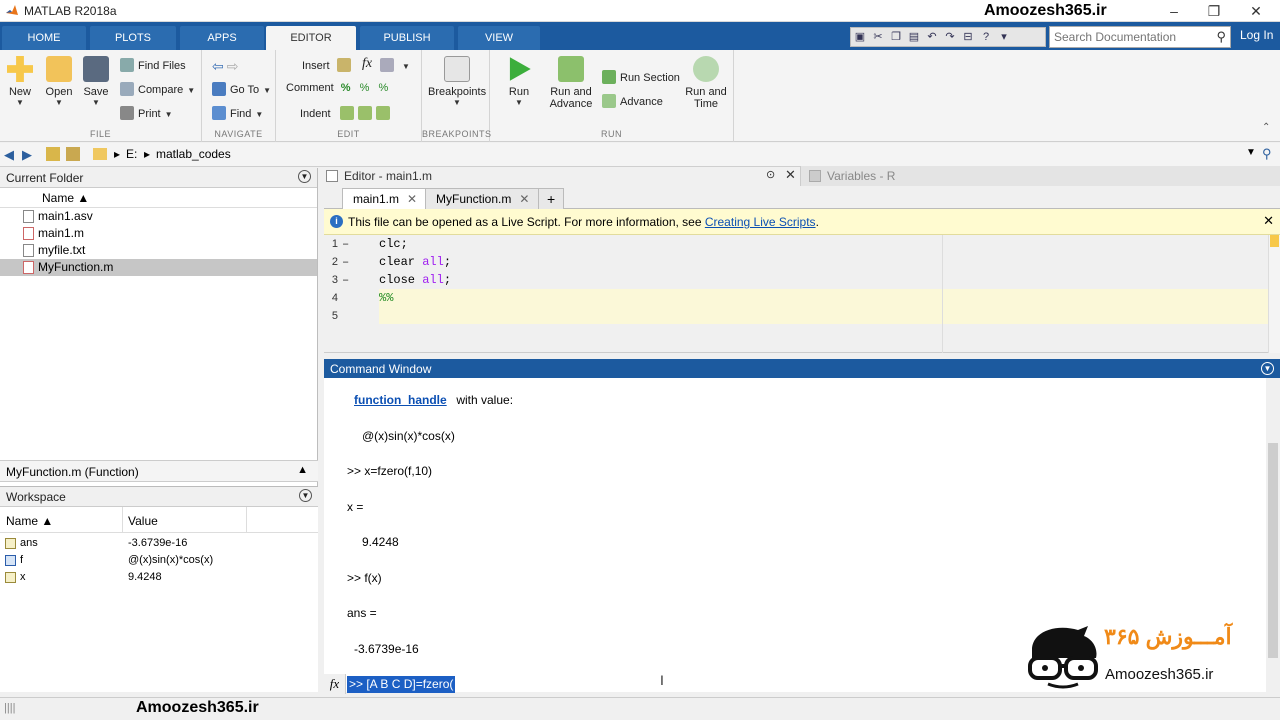  What do you see at coordinates (328, 65) in the screenshot?
I see `insert-button: Insert` at bounding box center [328, 65].